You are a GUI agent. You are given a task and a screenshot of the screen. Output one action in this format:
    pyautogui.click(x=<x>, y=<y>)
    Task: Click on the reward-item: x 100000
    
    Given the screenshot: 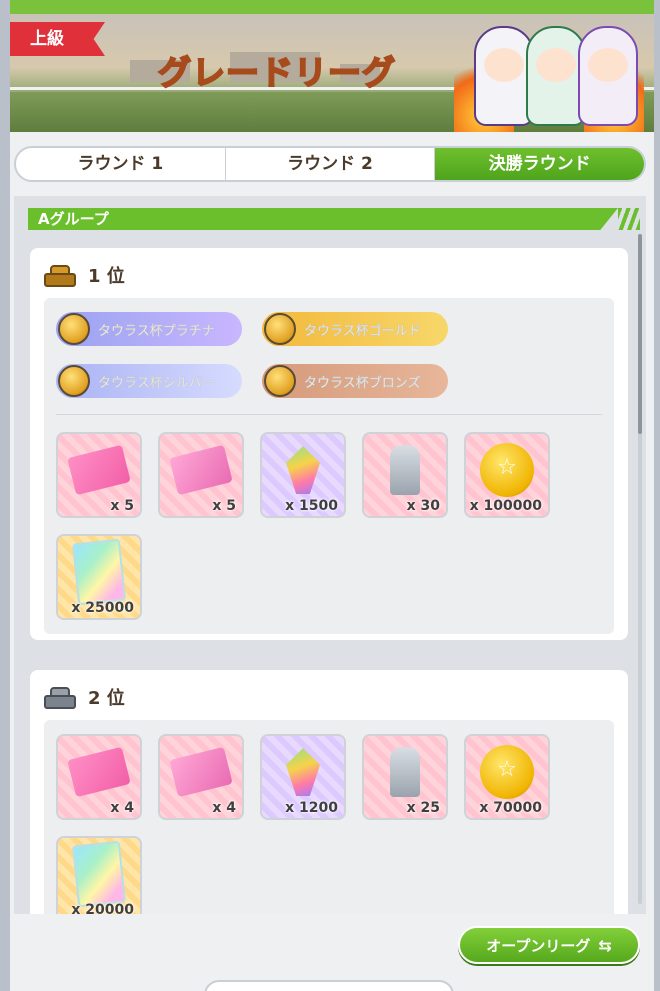 What is the action you would take?
    pyautogui.click(x=507, y=475)
    